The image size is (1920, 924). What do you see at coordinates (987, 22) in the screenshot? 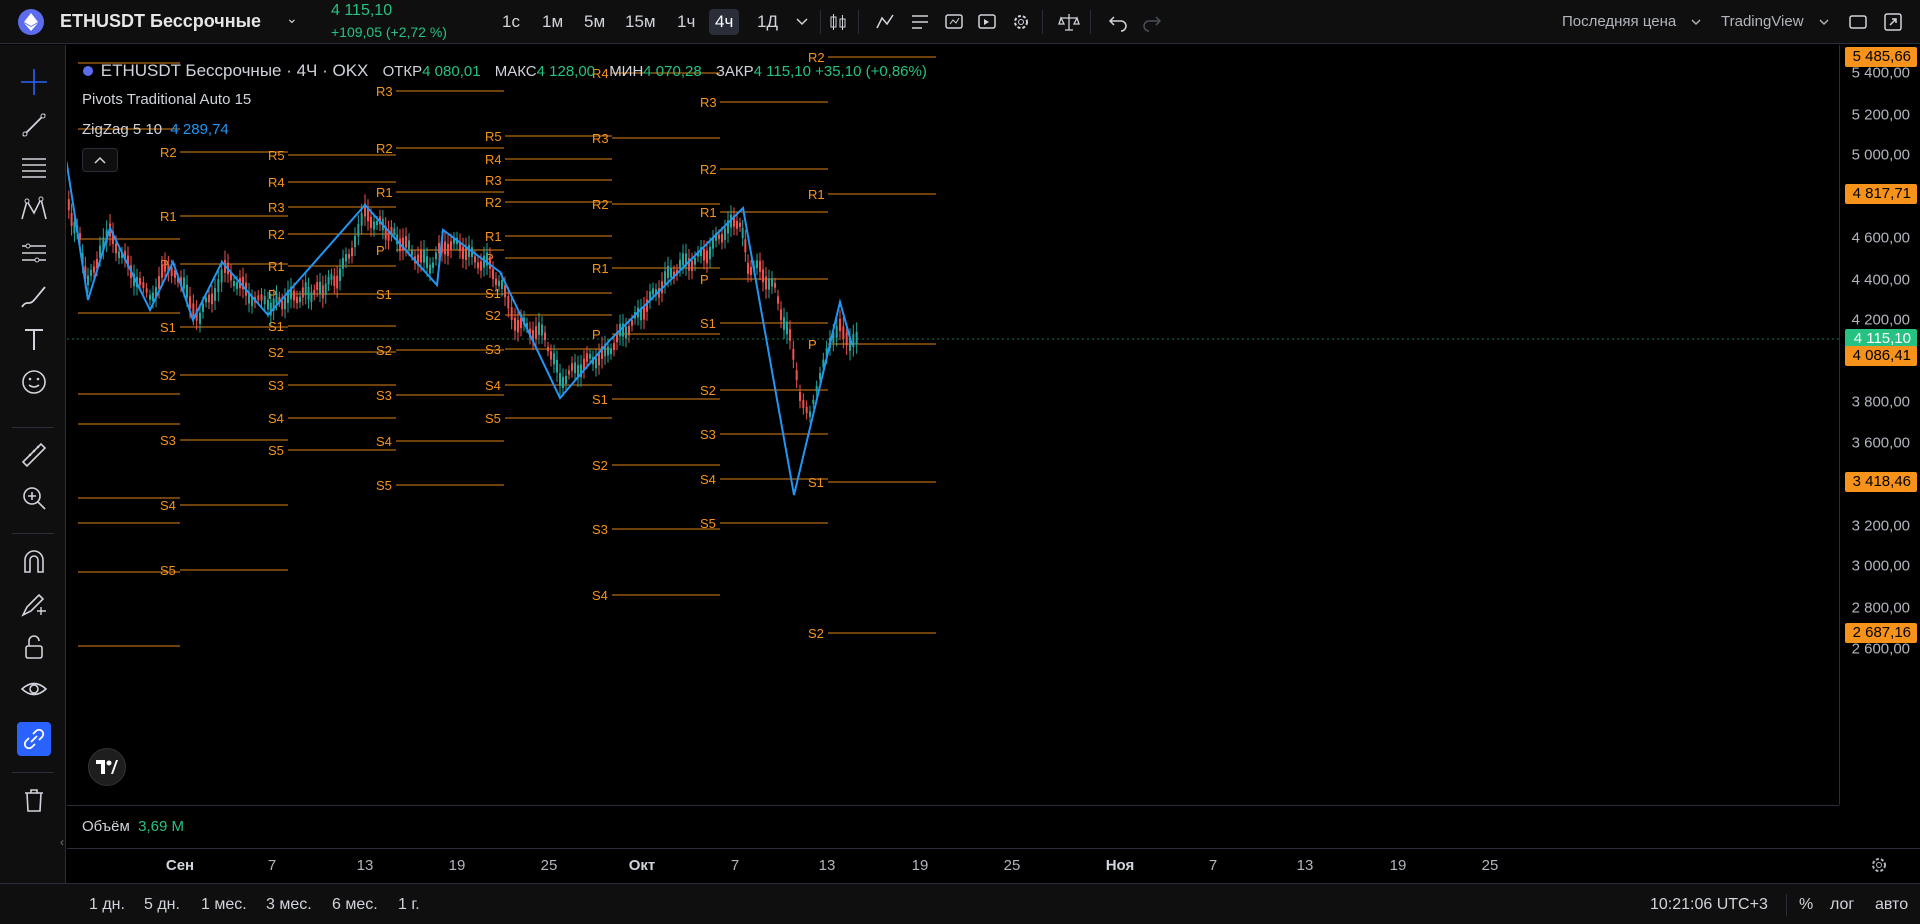
I see `replay-icon` at bounding box center [987, 22].